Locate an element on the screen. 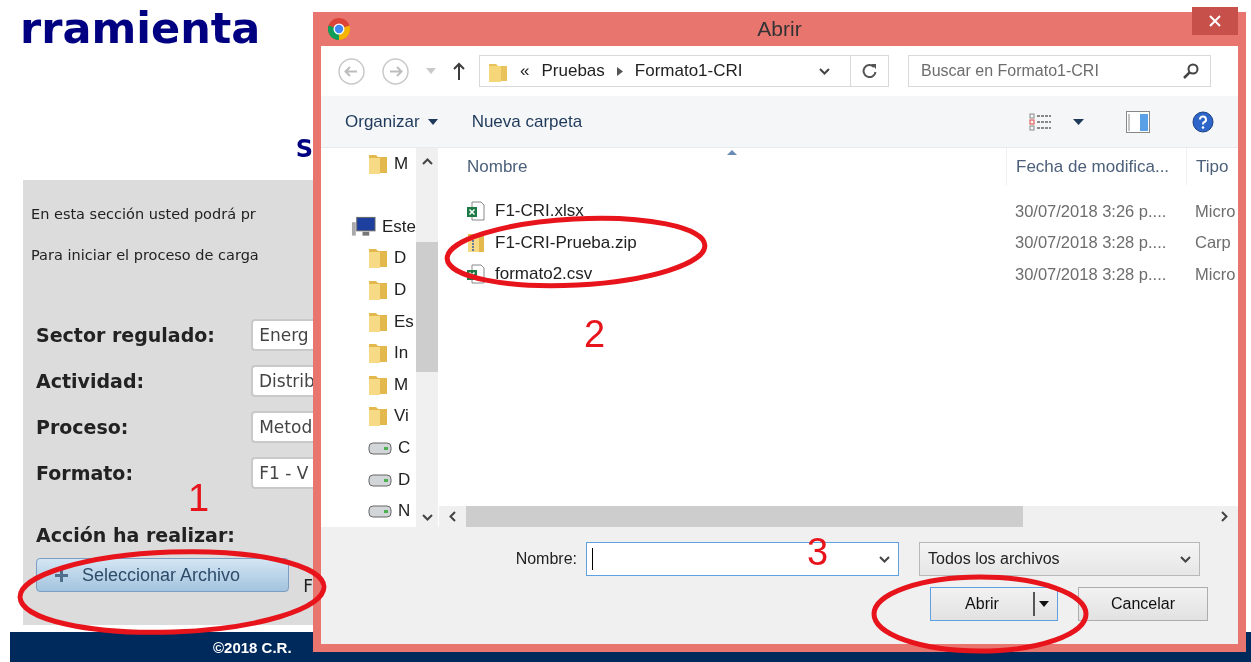 The image size is (1251, 662). nav-item: N is located at coordinates (368, 511).